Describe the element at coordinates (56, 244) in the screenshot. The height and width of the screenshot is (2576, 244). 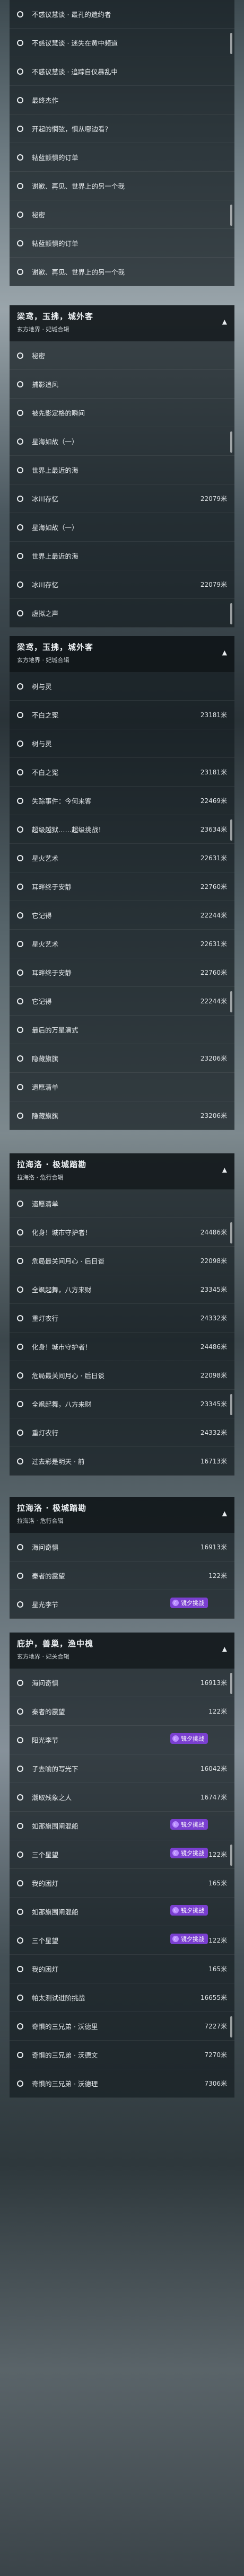
I see `list-item-label: 轱蓝颤惧的订单` at that location.